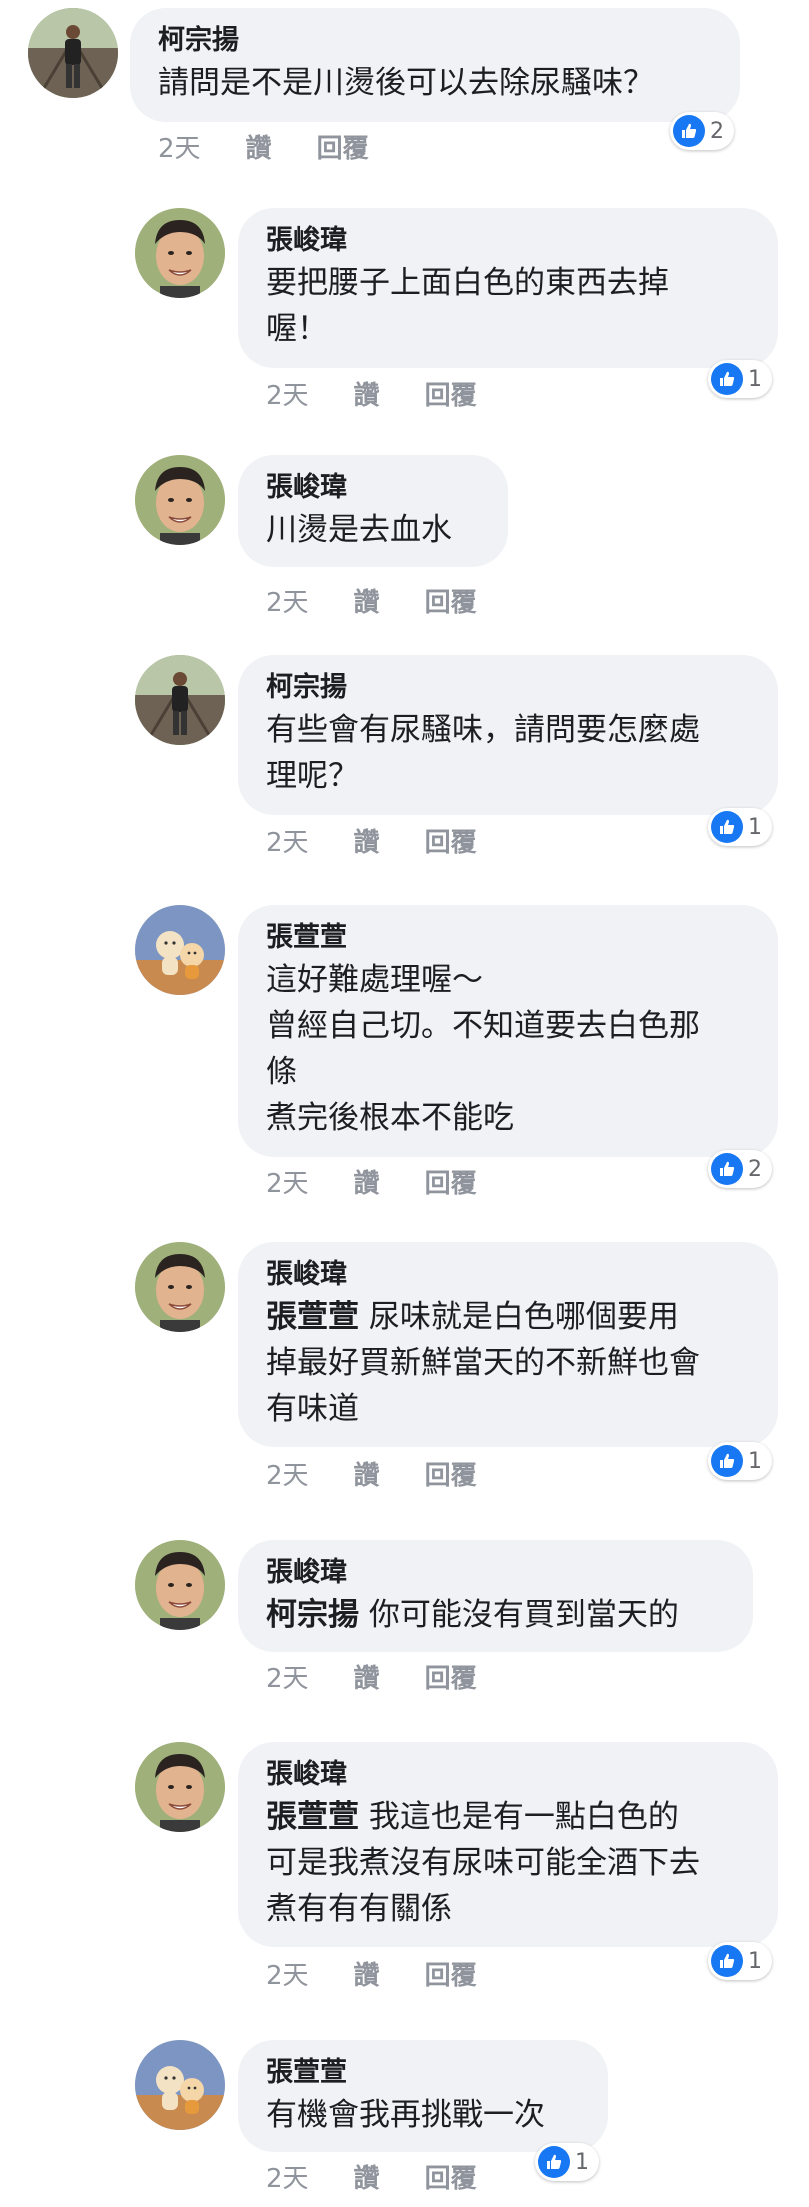  What do you see at coordinates (507, 1049) in the screenshot?
I see `comment-text: 這好難處理喔～ 曾經自己切。不知道要去白色那條煮完後根本不能吃` at bounding box center [507, 1049].